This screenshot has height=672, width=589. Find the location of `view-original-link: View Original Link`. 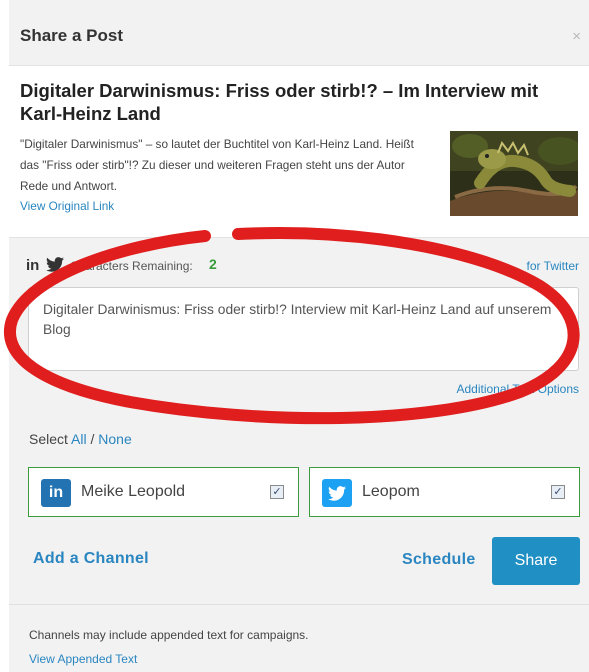

view-original-link: View Original Link is located at coordinates (67, 206).